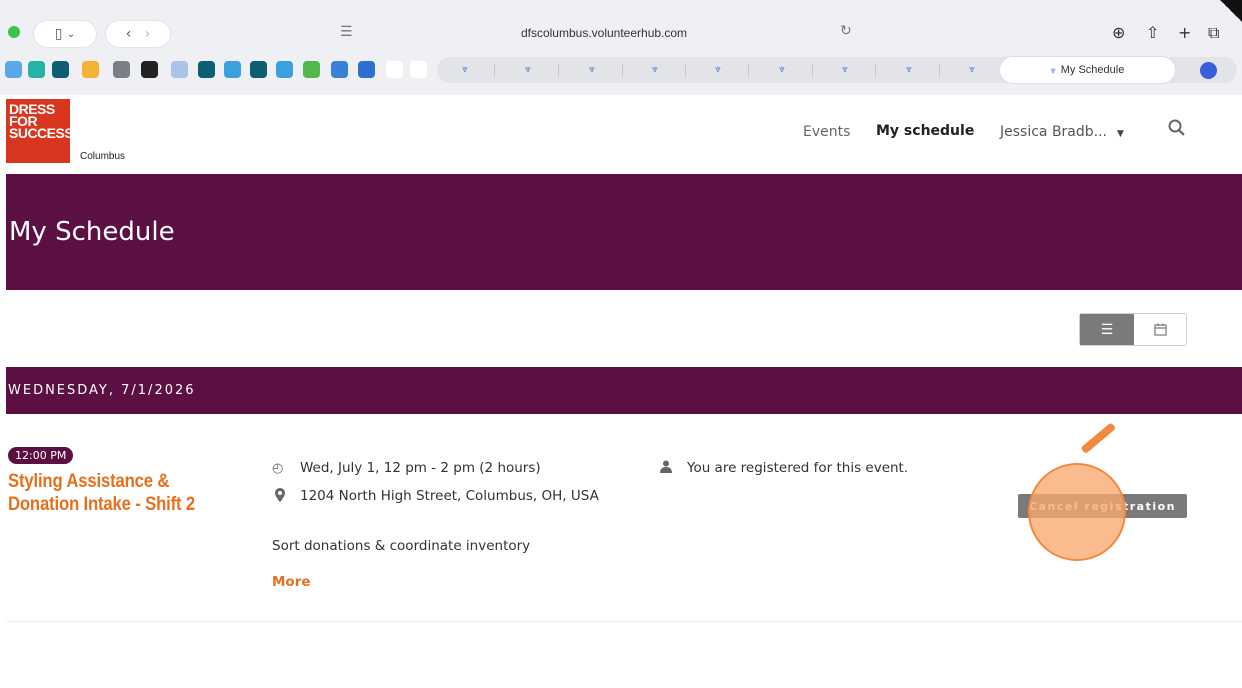 Image resolution: width=1242 pixels, height=688 pixels. What do you see at coordinates (1092, 70) in the screenshot?
I see `tab-label: My Schedule` at bounding box center [1092, 70].